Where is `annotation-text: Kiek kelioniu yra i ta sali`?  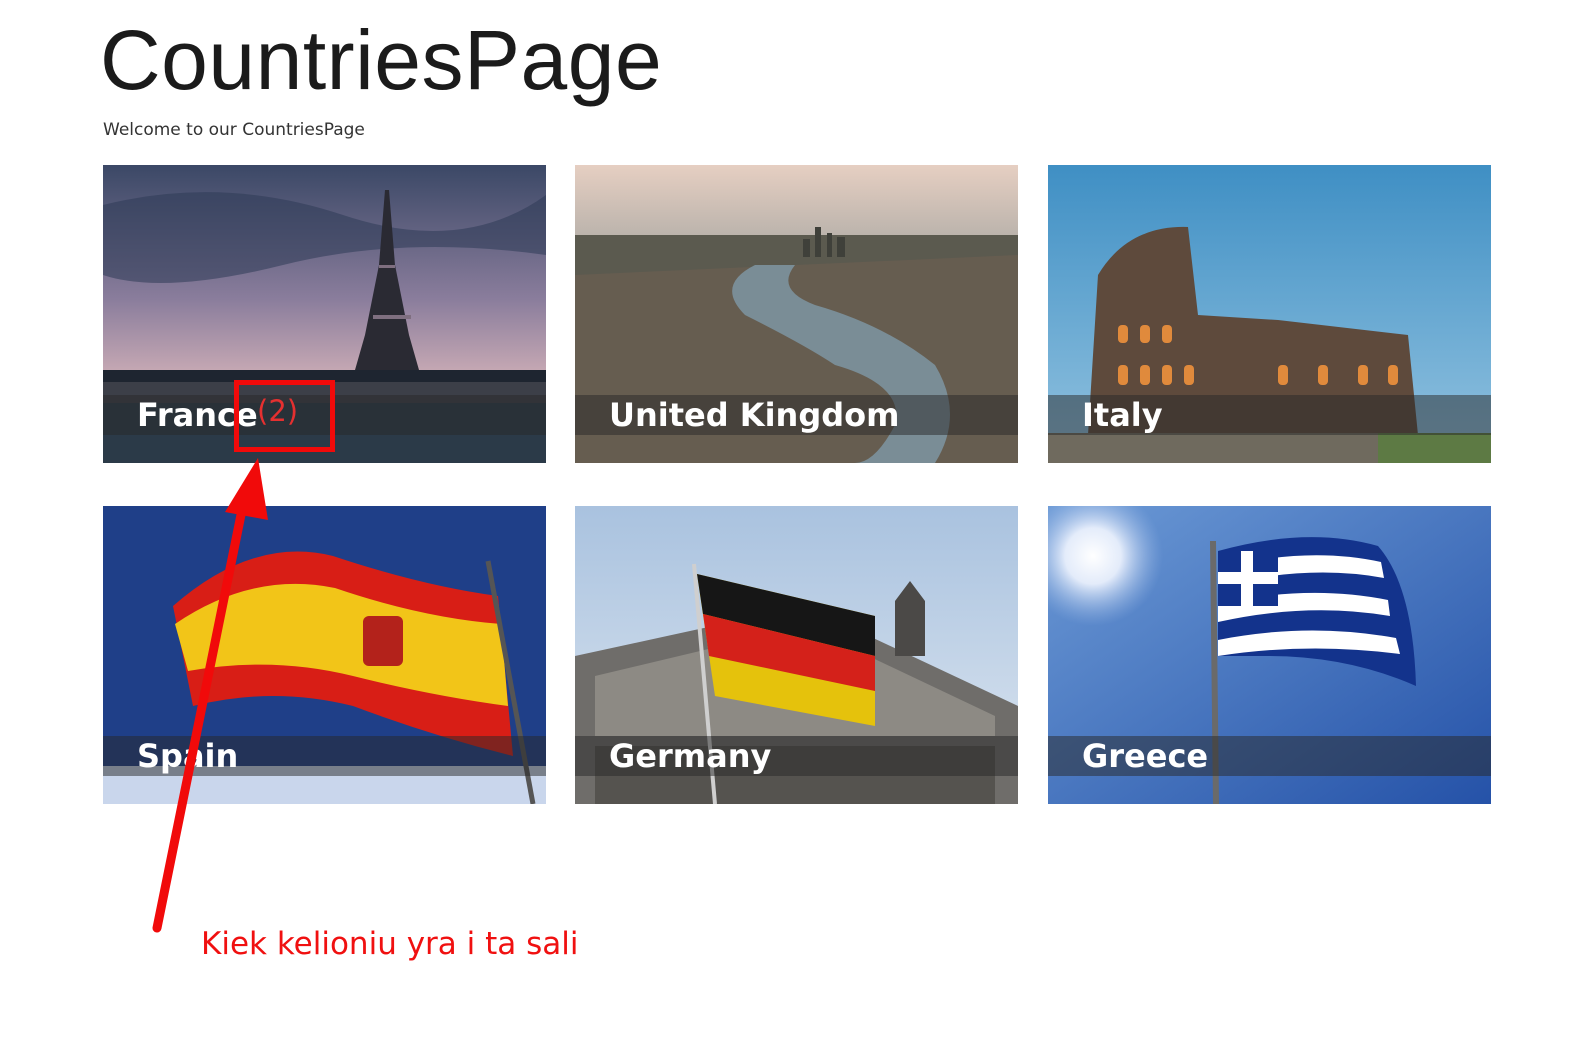
annotation-text: Kiek kelioniu yra i ta sali is located at coordinates (390, 944).